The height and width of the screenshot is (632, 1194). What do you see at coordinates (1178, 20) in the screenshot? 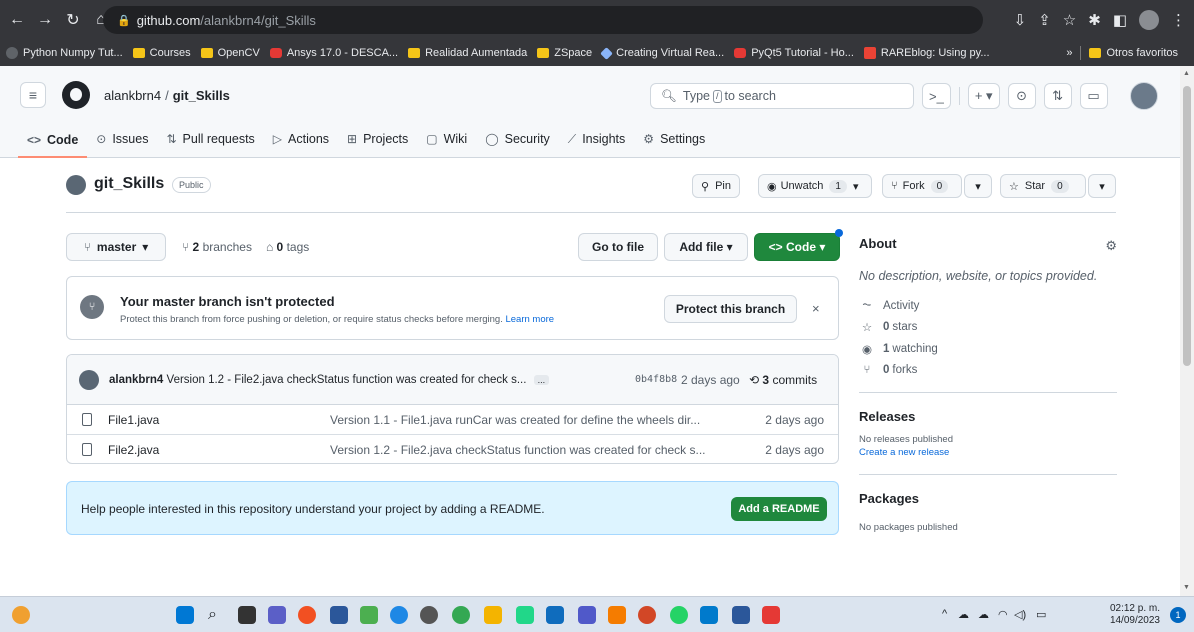
I see `menu-icon: ⋮` at bounding box center [1178, 20].